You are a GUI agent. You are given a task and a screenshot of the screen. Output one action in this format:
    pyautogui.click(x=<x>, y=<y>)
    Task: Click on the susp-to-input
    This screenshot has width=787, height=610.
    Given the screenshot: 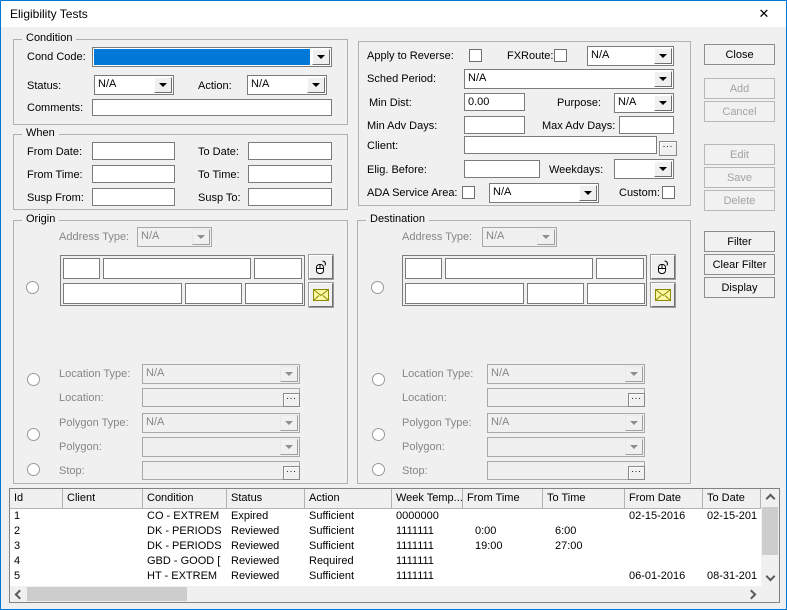 What is the action you would take?
    pyautogui.click(x=290, y=197)
    